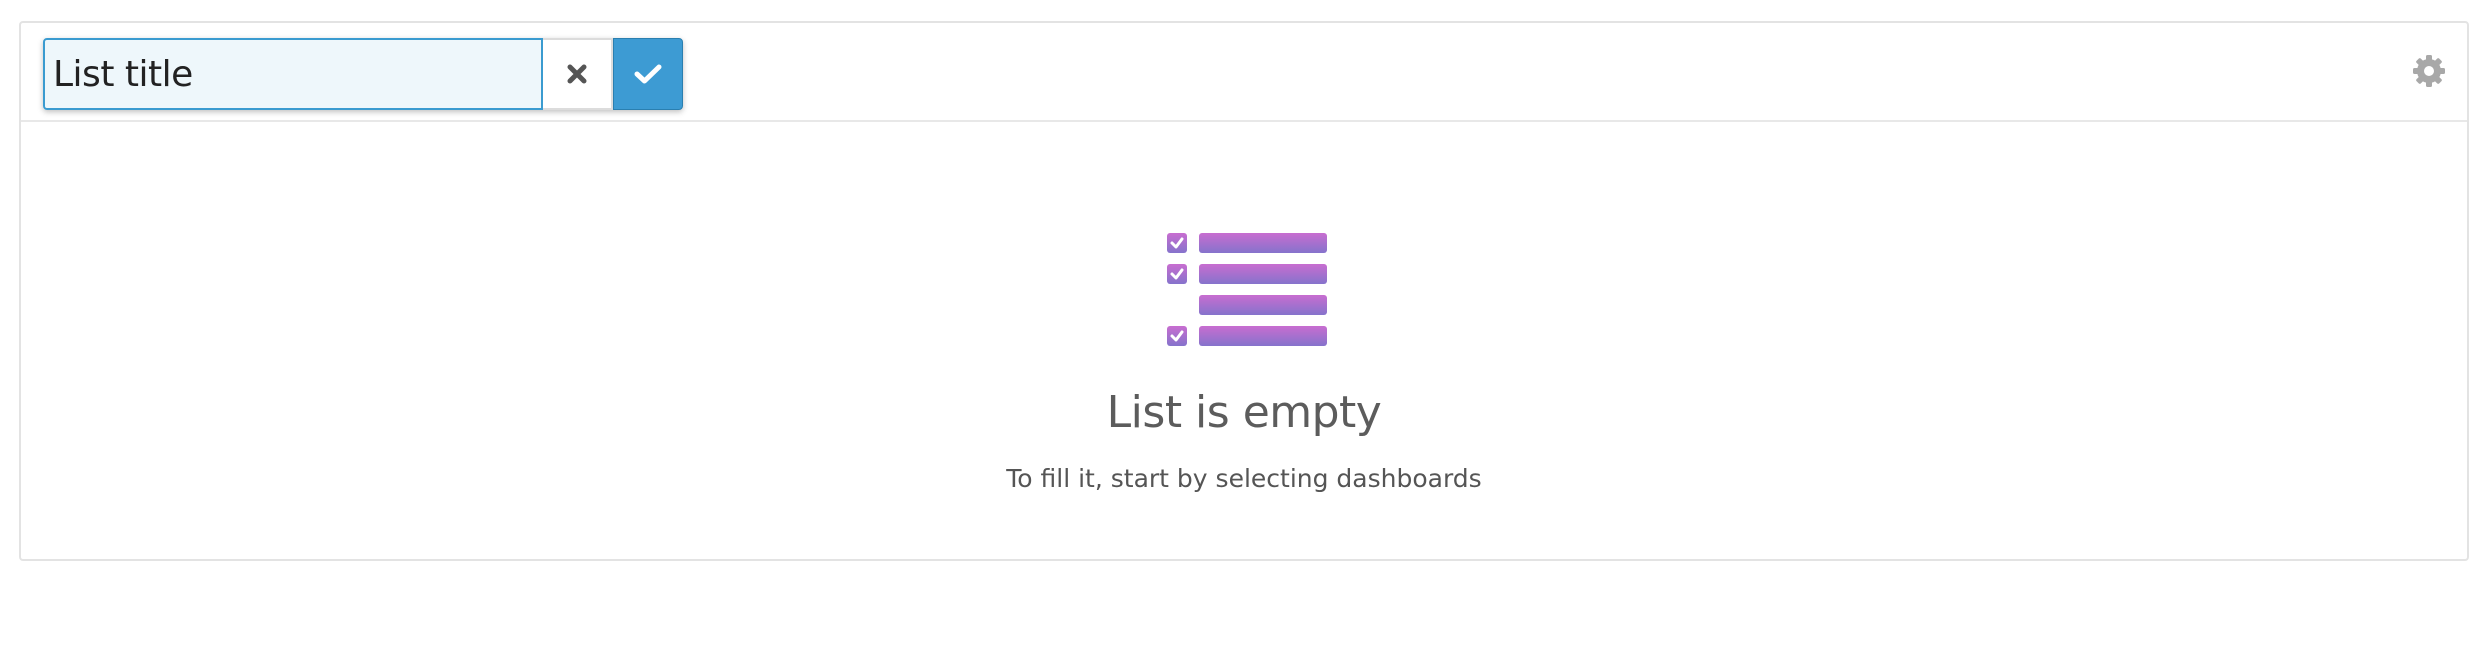  I want to click on close-icon, so click(577, 74).